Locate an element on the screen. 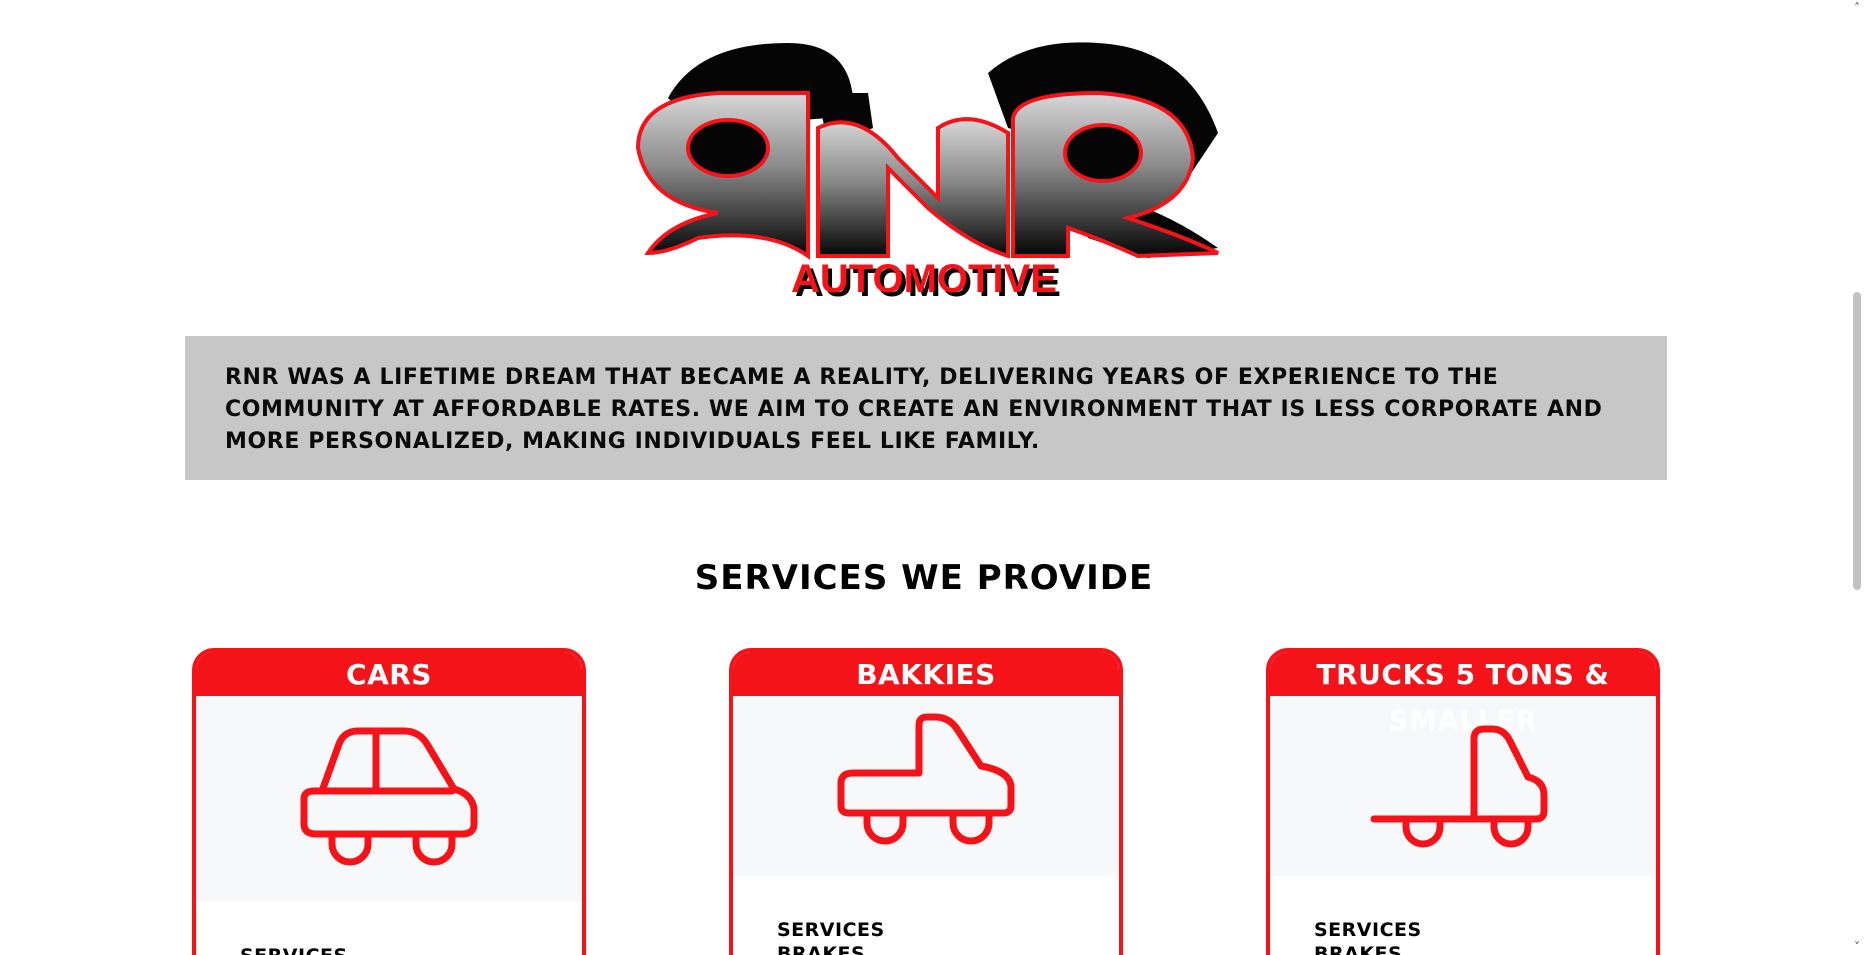  scroll-up-arrow-icon: ˄ is located at coordinates (1857, 8).